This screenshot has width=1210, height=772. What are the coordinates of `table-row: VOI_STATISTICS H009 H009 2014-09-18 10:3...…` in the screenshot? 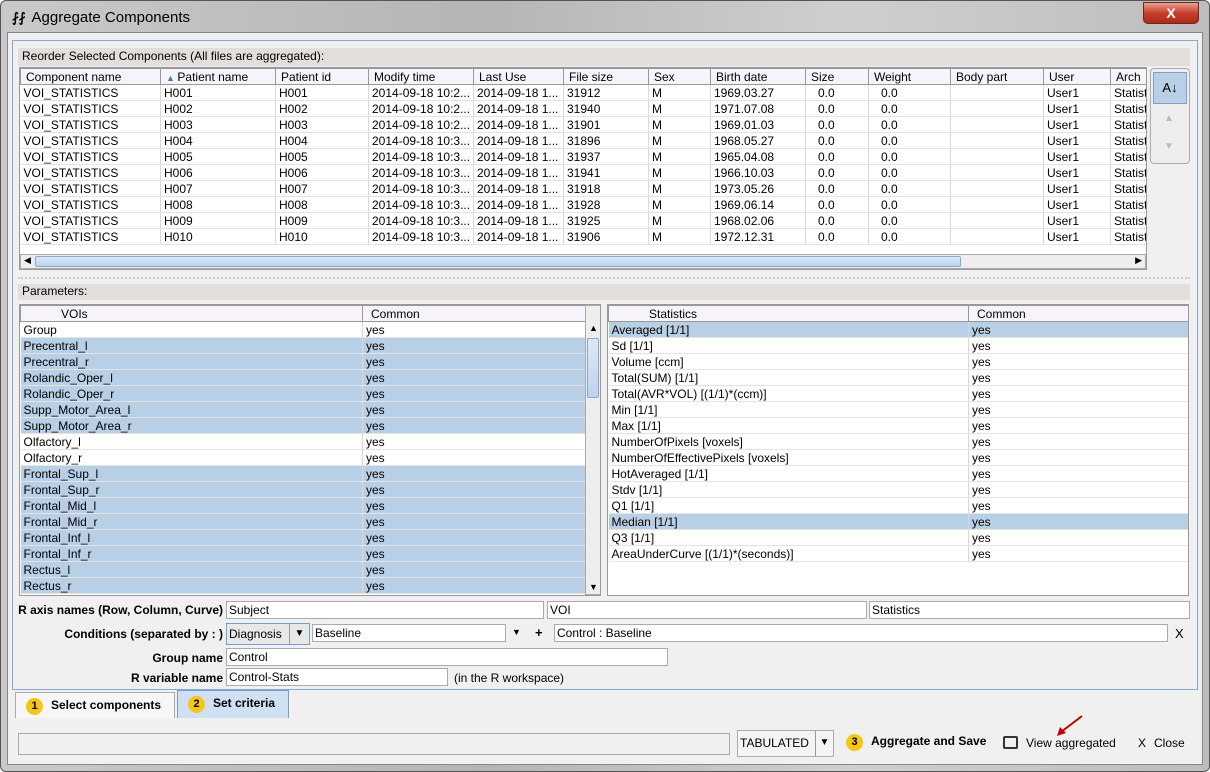 It's located at (583, 220).